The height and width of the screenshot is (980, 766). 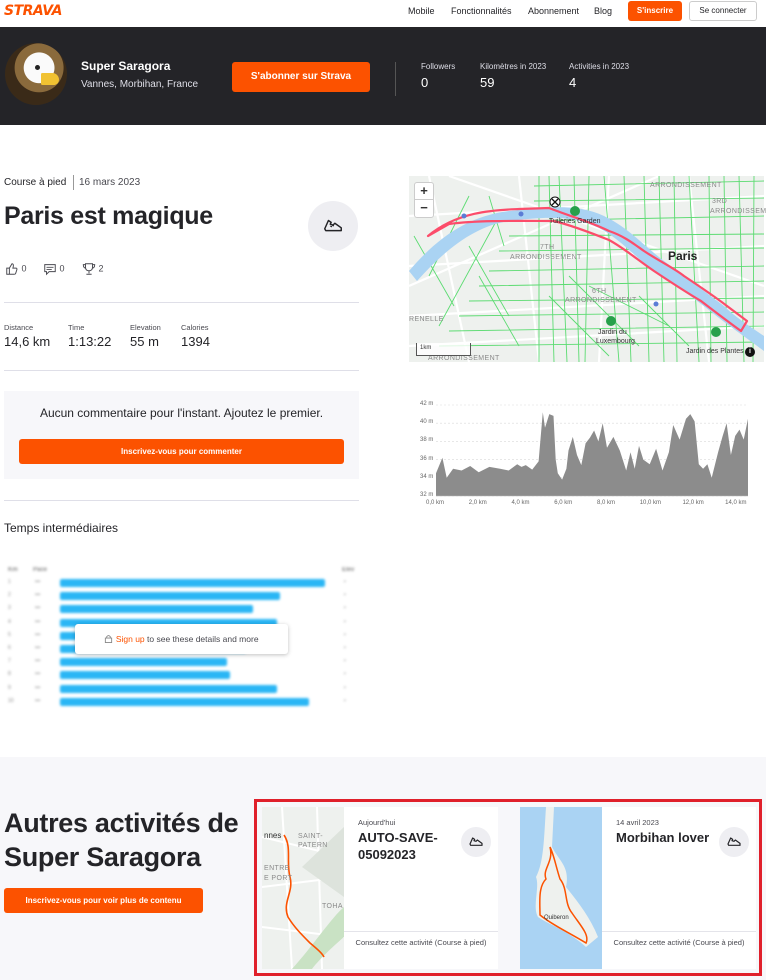 What do you see at coordinates (426, 319) in the screenshot?
I see `map-label-renelle: RENELLE` at bounding box center [426, 319].